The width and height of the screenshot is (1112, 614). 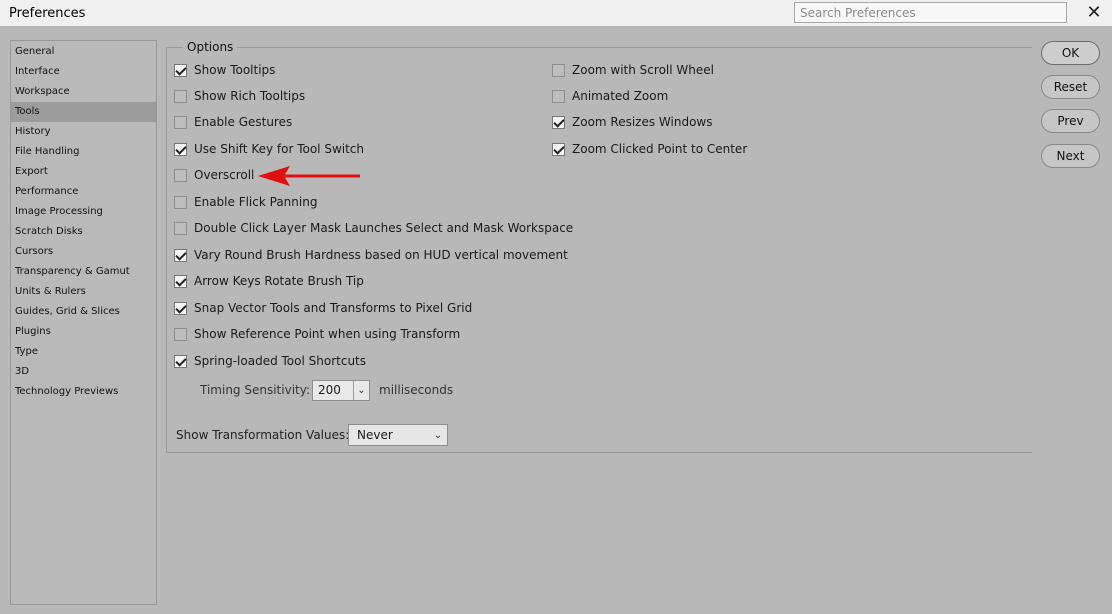 I want to click on transformation-values-value: Never, so click(x=375, y=435).